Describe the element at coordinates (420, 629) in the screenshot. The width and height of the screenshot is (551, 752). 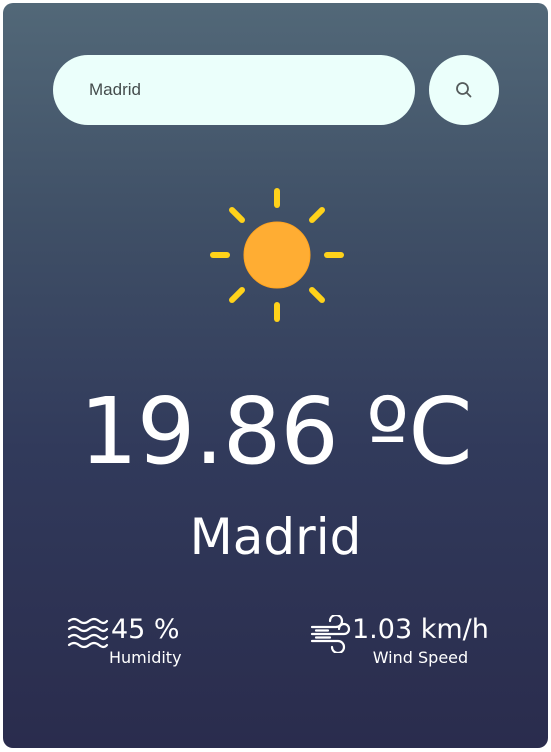
I see `wind-speed-value: 1.03 km/h` at that location.